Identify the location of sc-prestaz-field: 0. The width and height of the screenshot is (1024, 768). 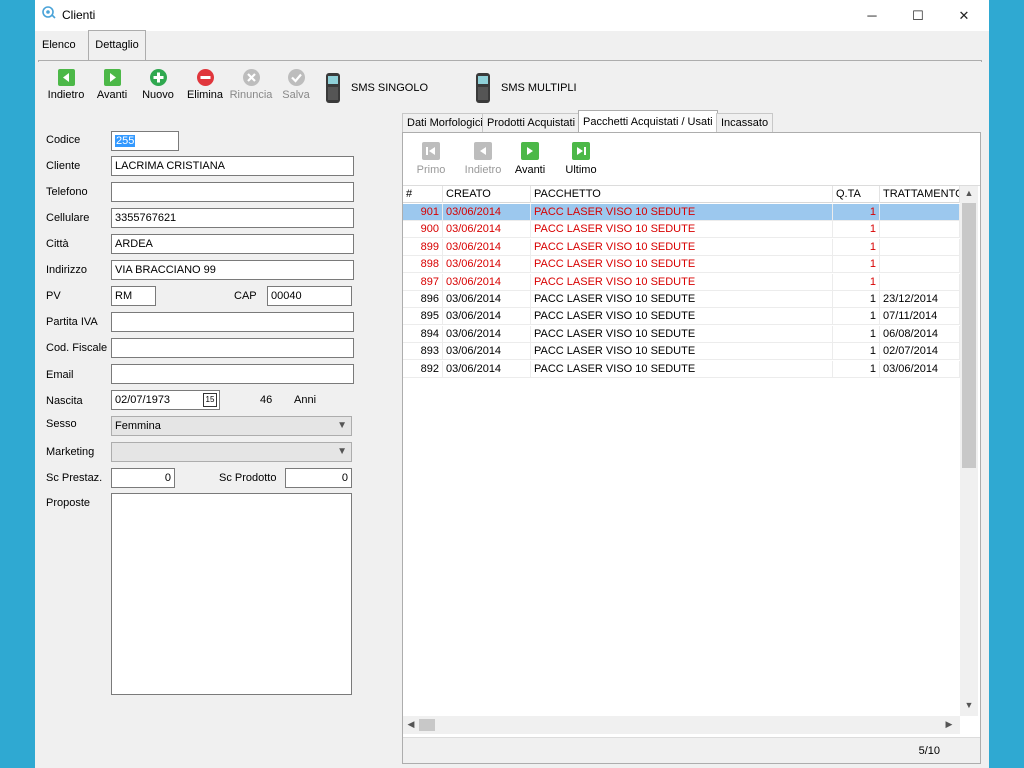
(143, 478).